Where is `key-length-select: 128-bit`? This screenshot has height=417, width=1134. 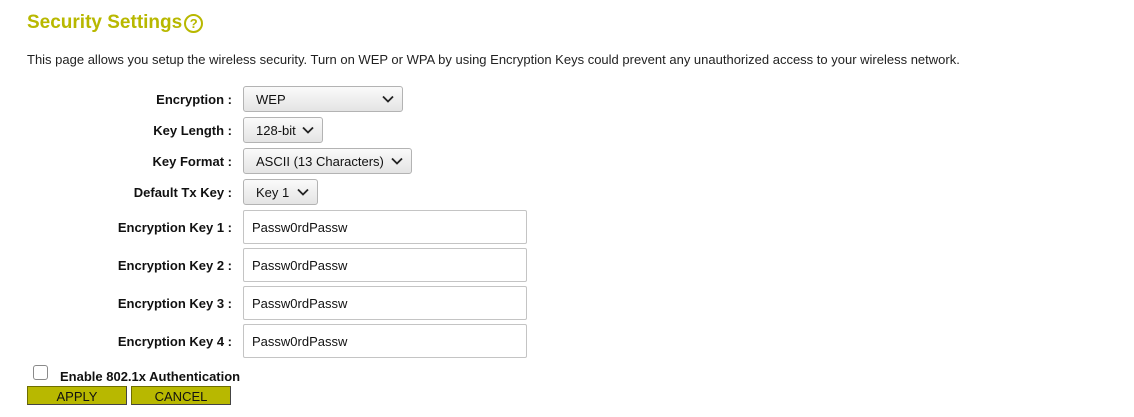
key-length-select: 128-bit is located at coordinates (283, 130).